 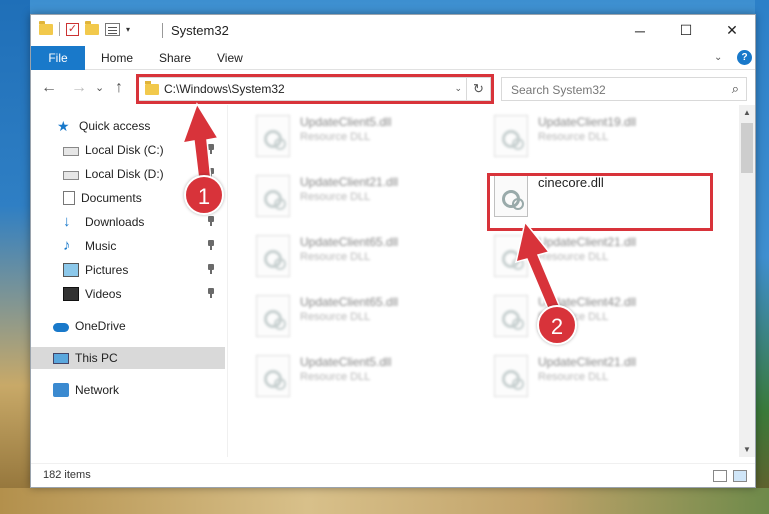 What do you see at coordinates (99, 87) in the screenshot?
I see `recent-locations-button: ⌄` at bounding box center [99, 87].